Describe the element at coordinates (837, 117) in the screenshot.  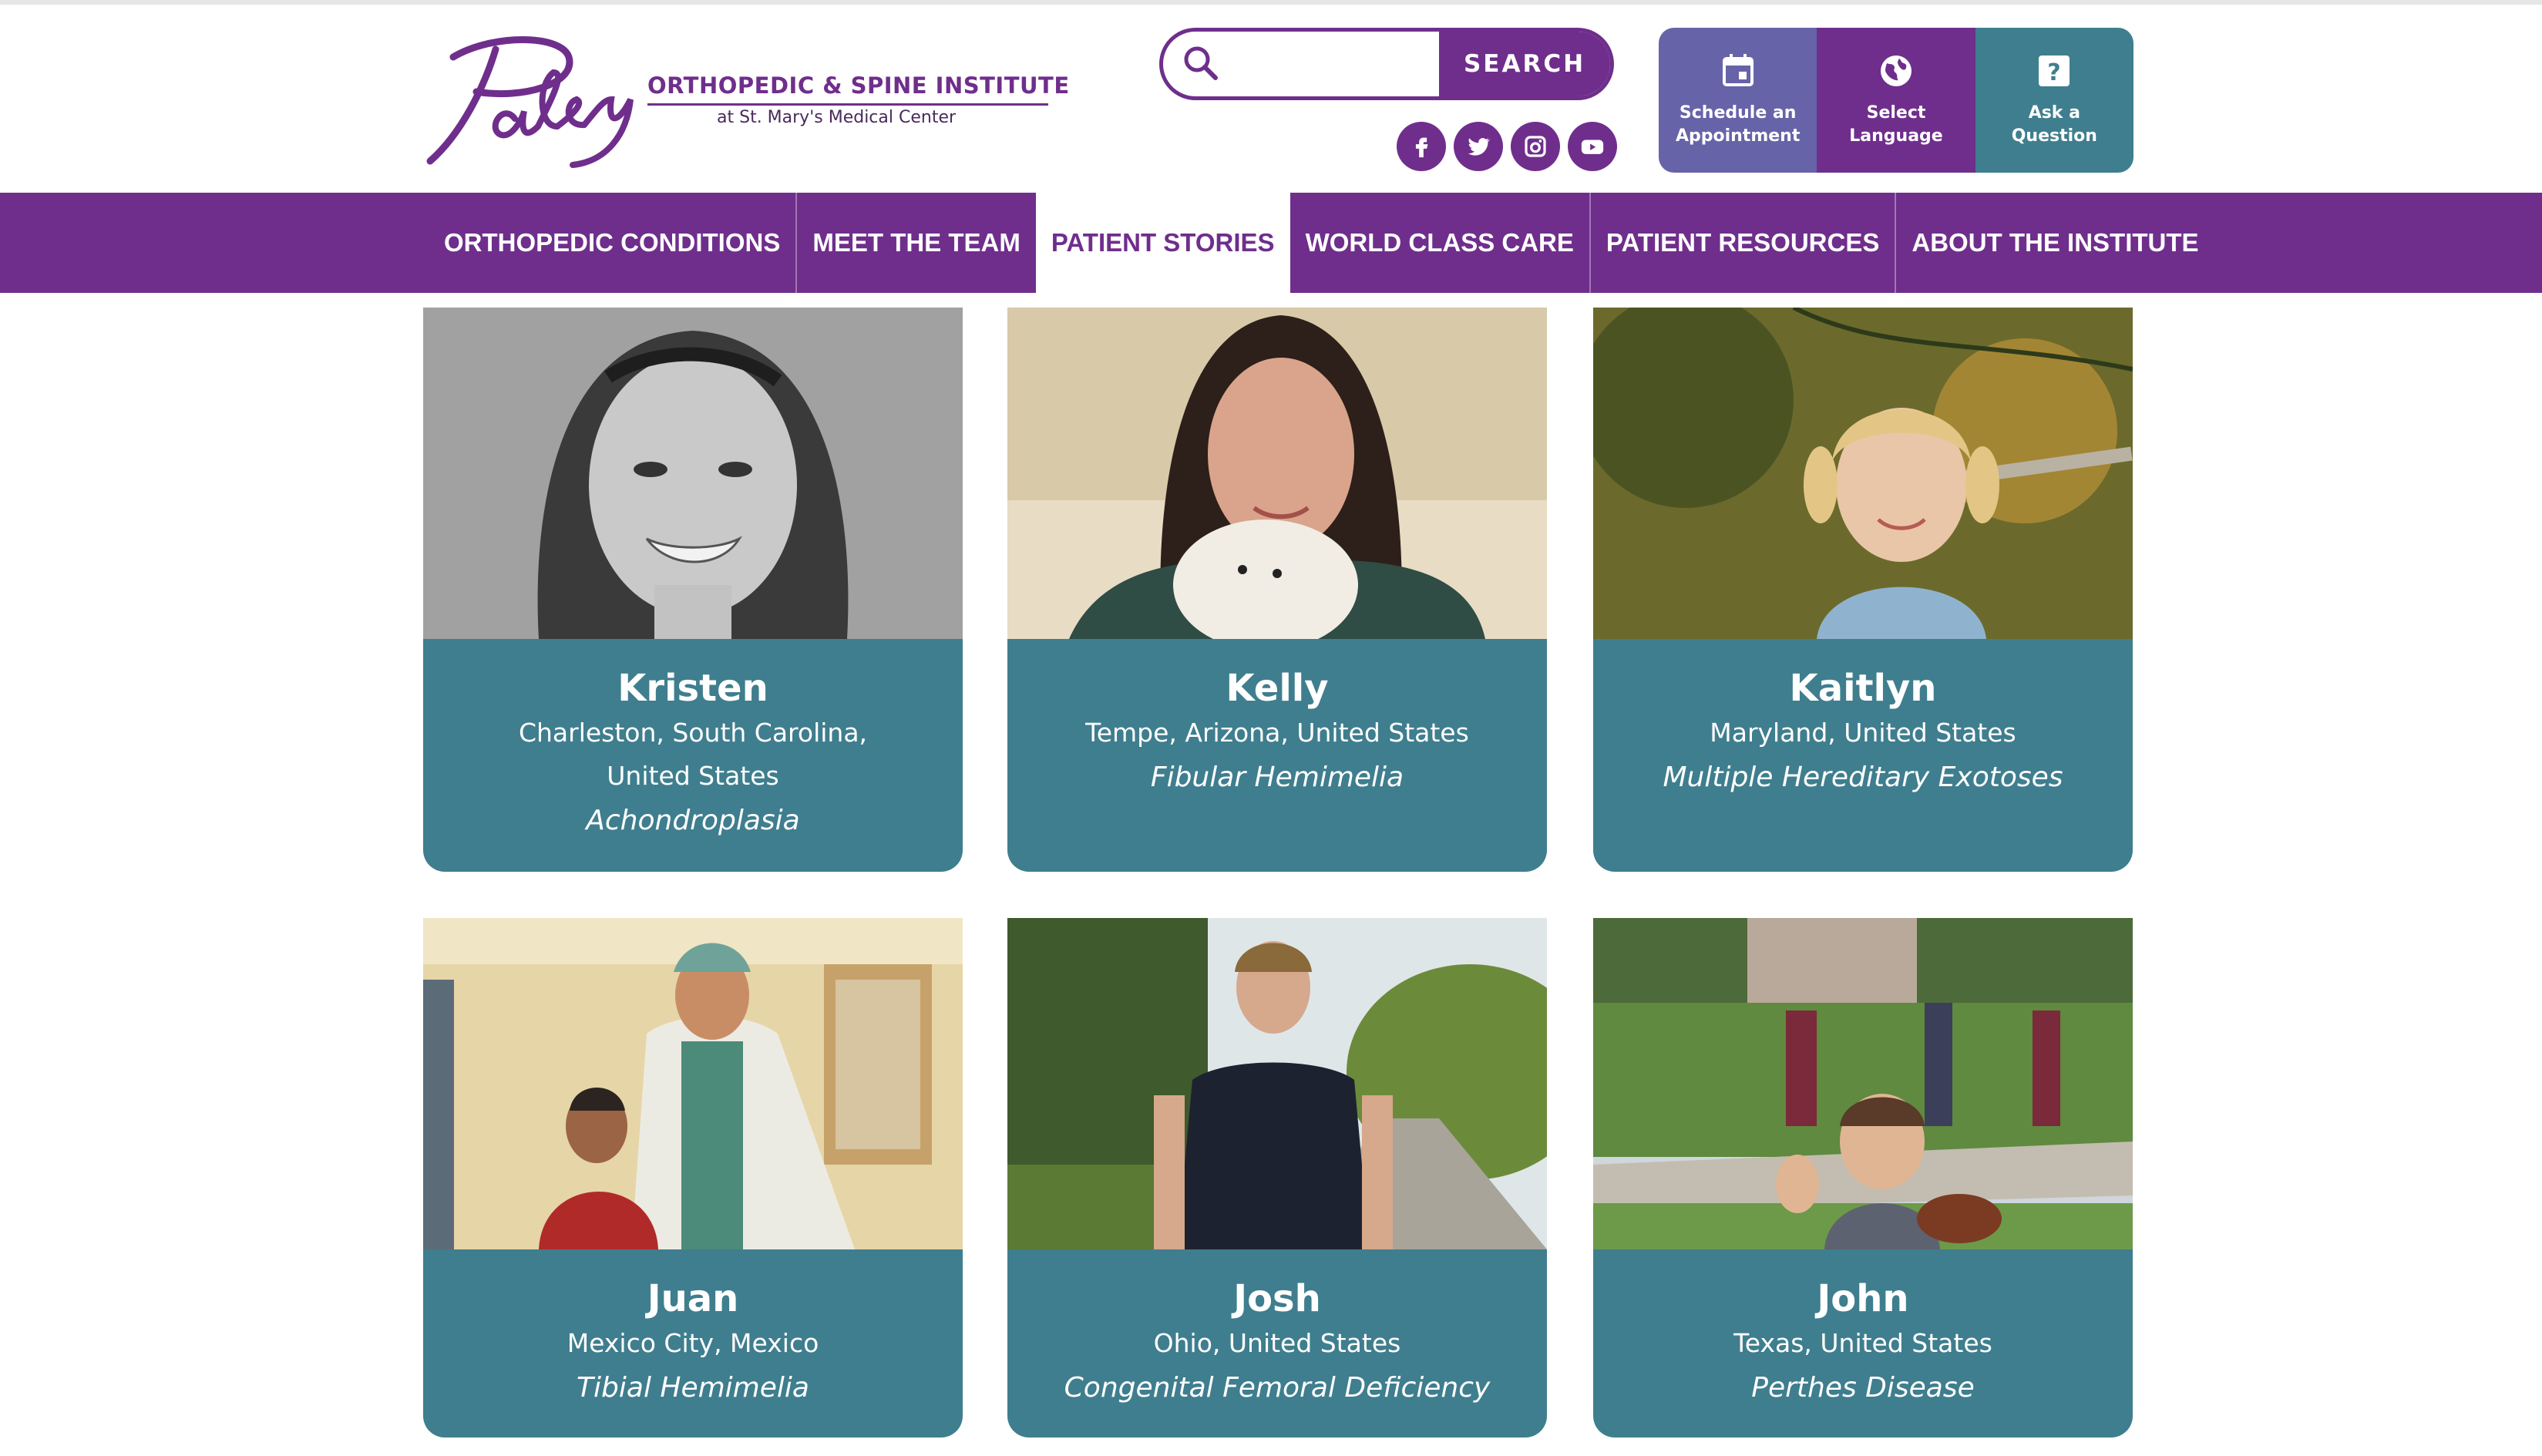
I see `logo-subtitle: at St. Mary's Medical Center` at that location.